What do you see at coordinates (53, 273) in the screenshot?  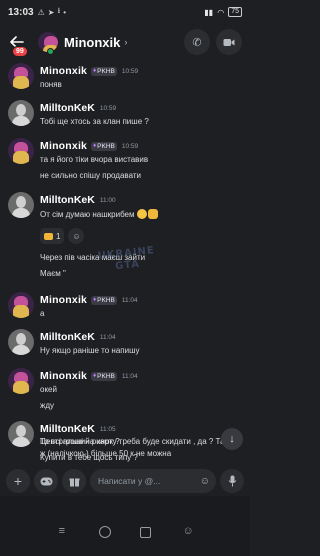 I see `message-text: Маєм "` at bounding box center [53, 273].